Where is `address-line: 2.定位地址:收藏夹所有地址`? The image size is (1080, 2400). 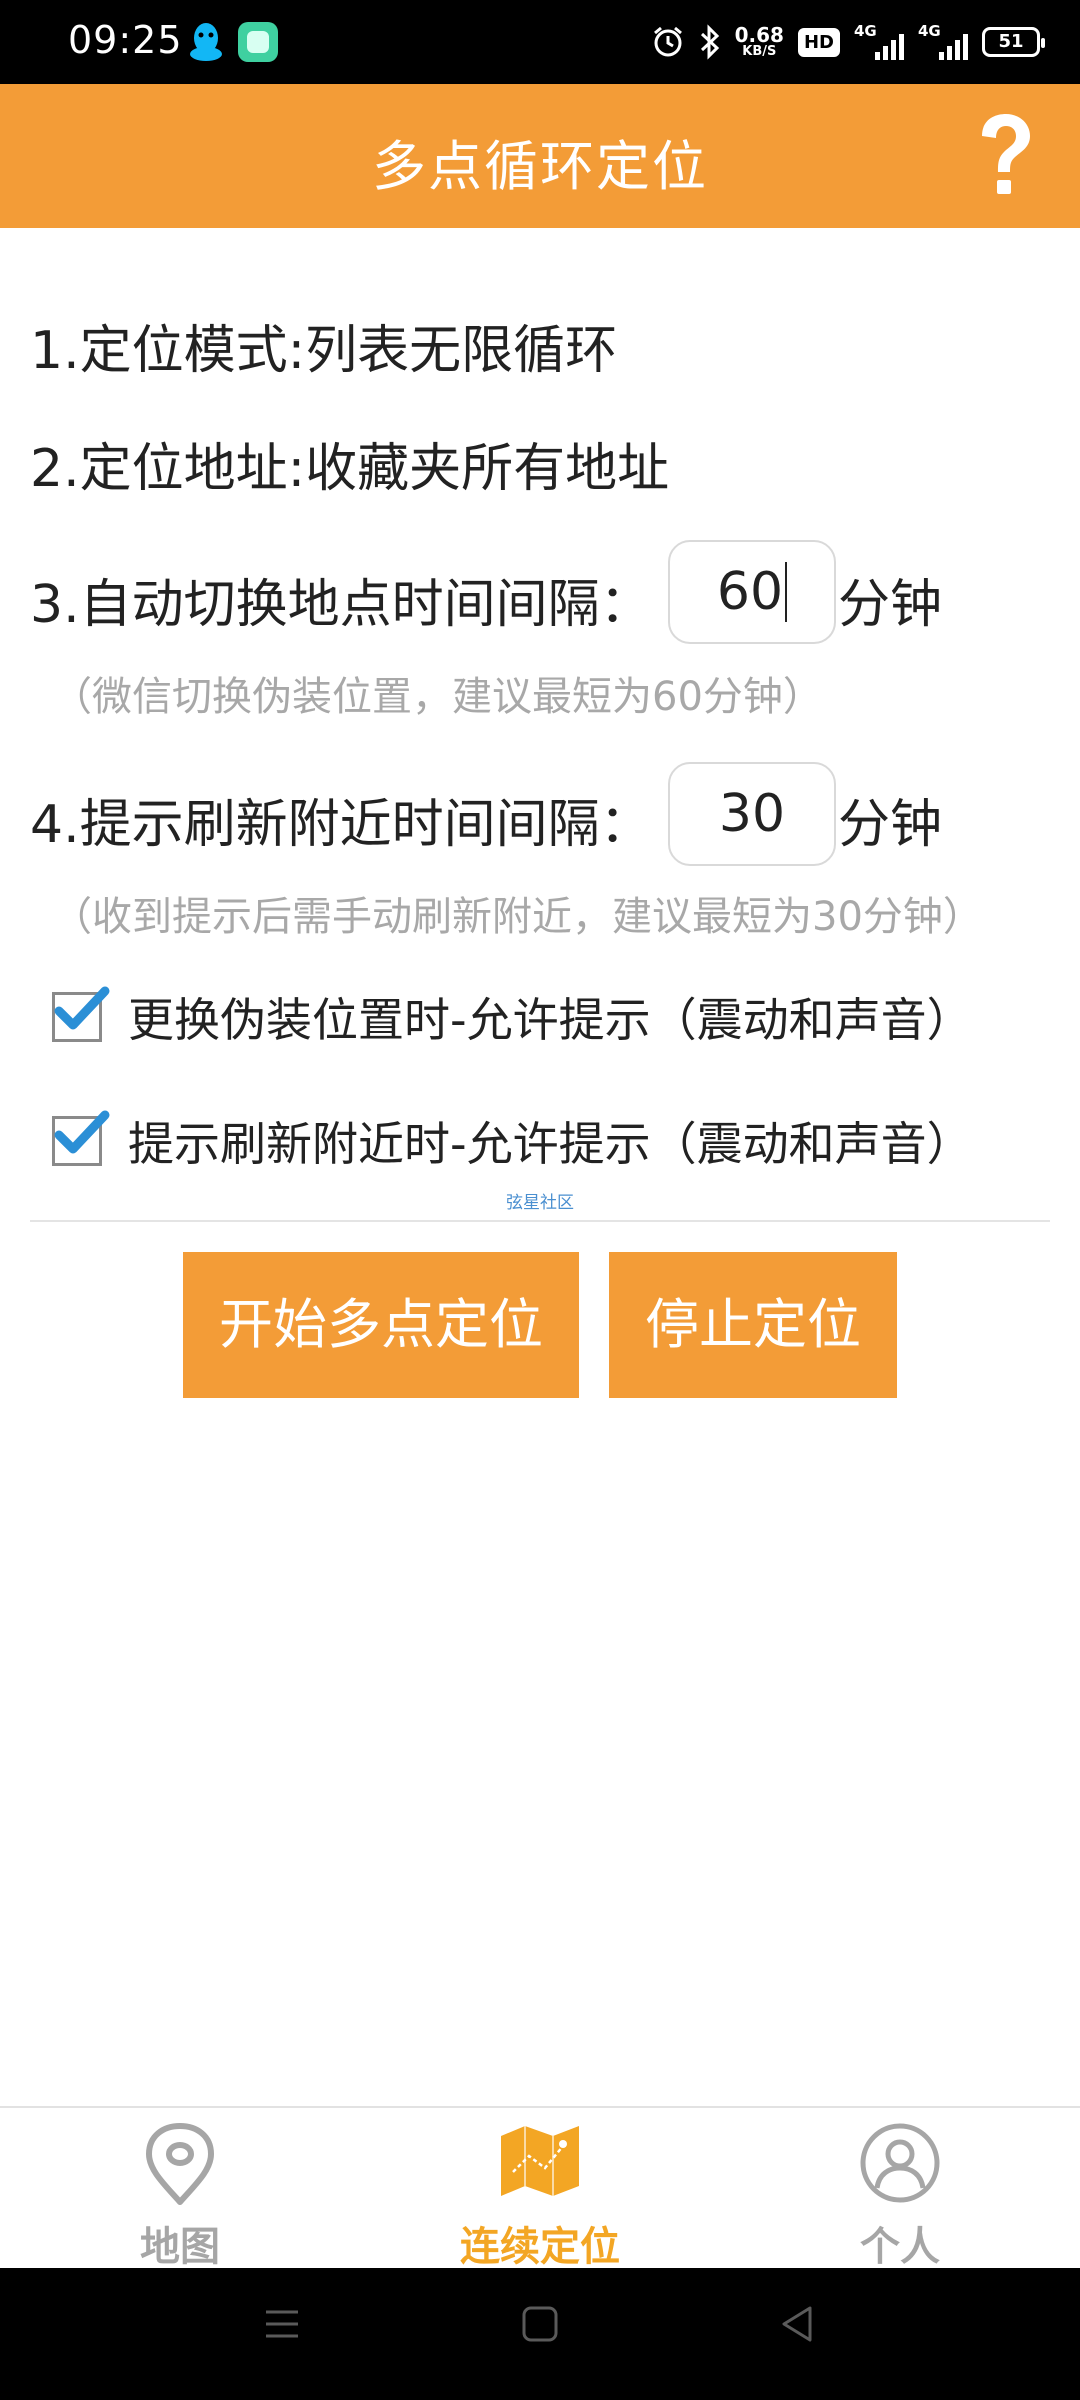
address-line: 2.定位地址:收藏夹所有地址 is located at coordinates (350, 469).